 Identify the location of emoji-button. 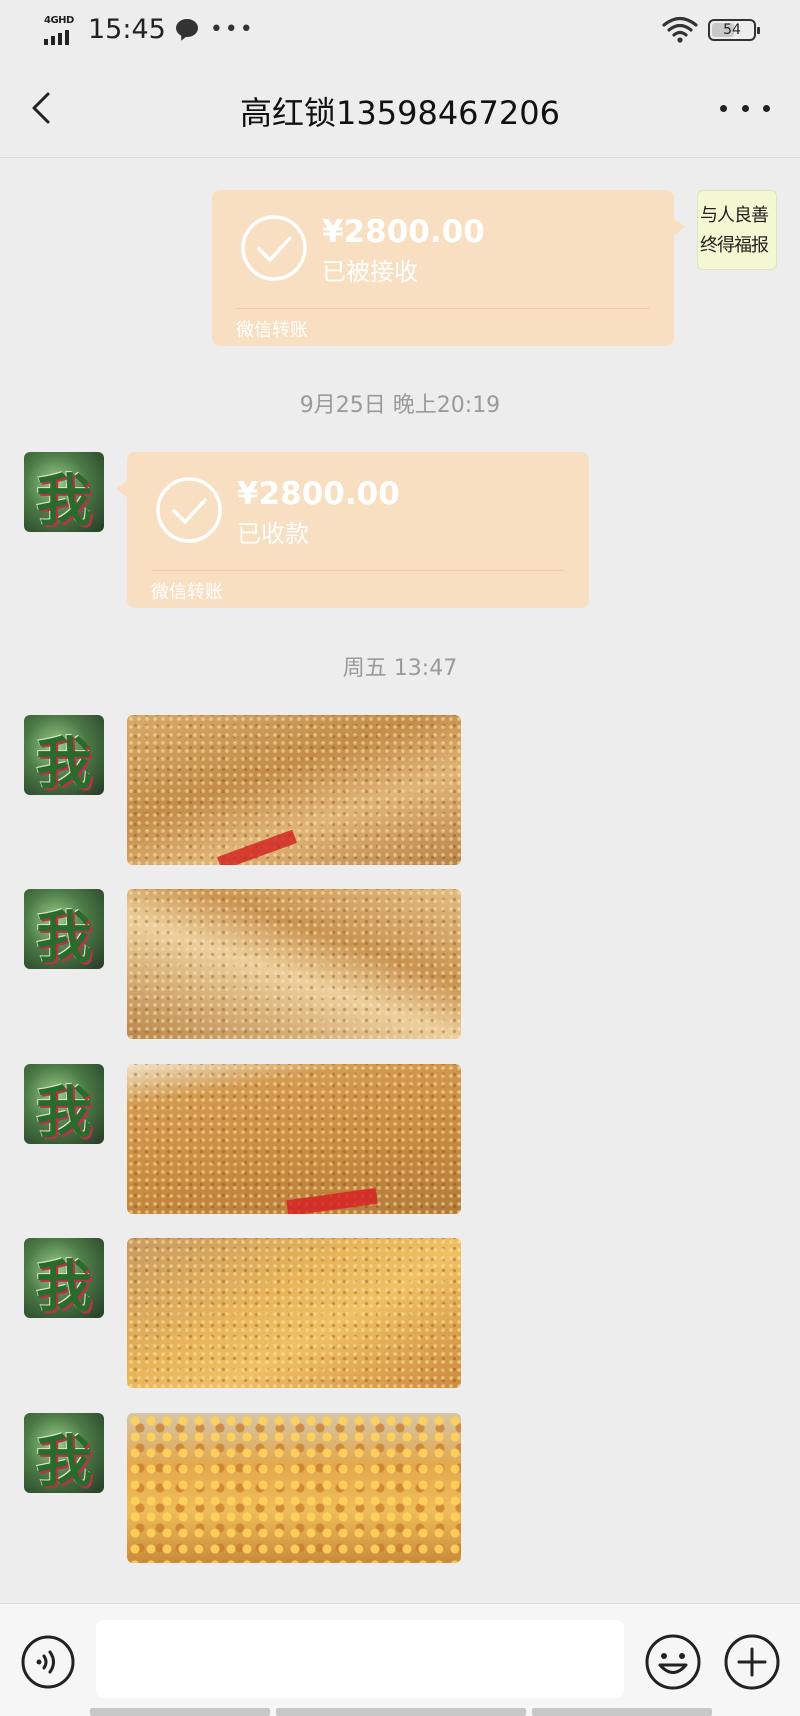
(673, 1662).